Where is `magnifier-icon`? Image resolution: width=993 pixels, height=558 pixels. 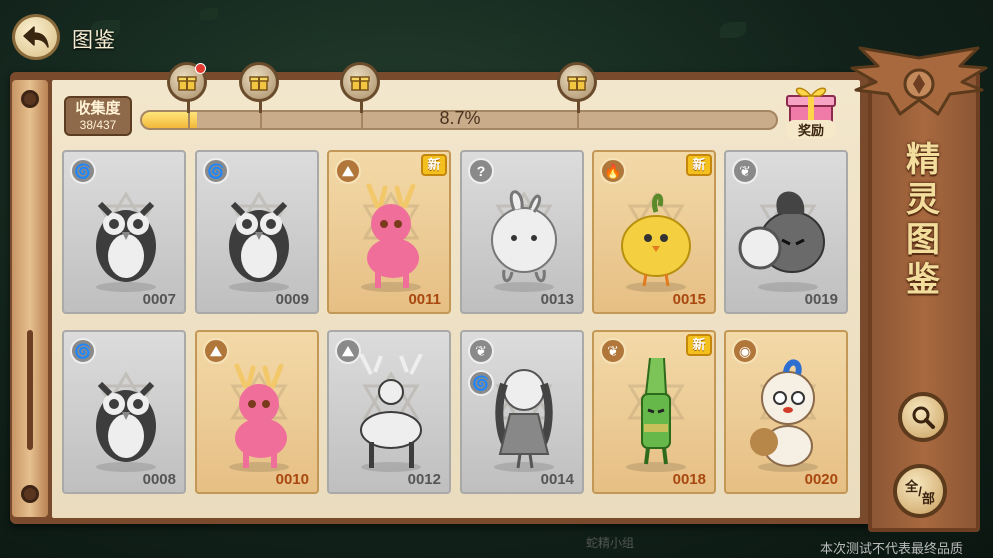 magnifier-icon is located at coordinates (923, 417).